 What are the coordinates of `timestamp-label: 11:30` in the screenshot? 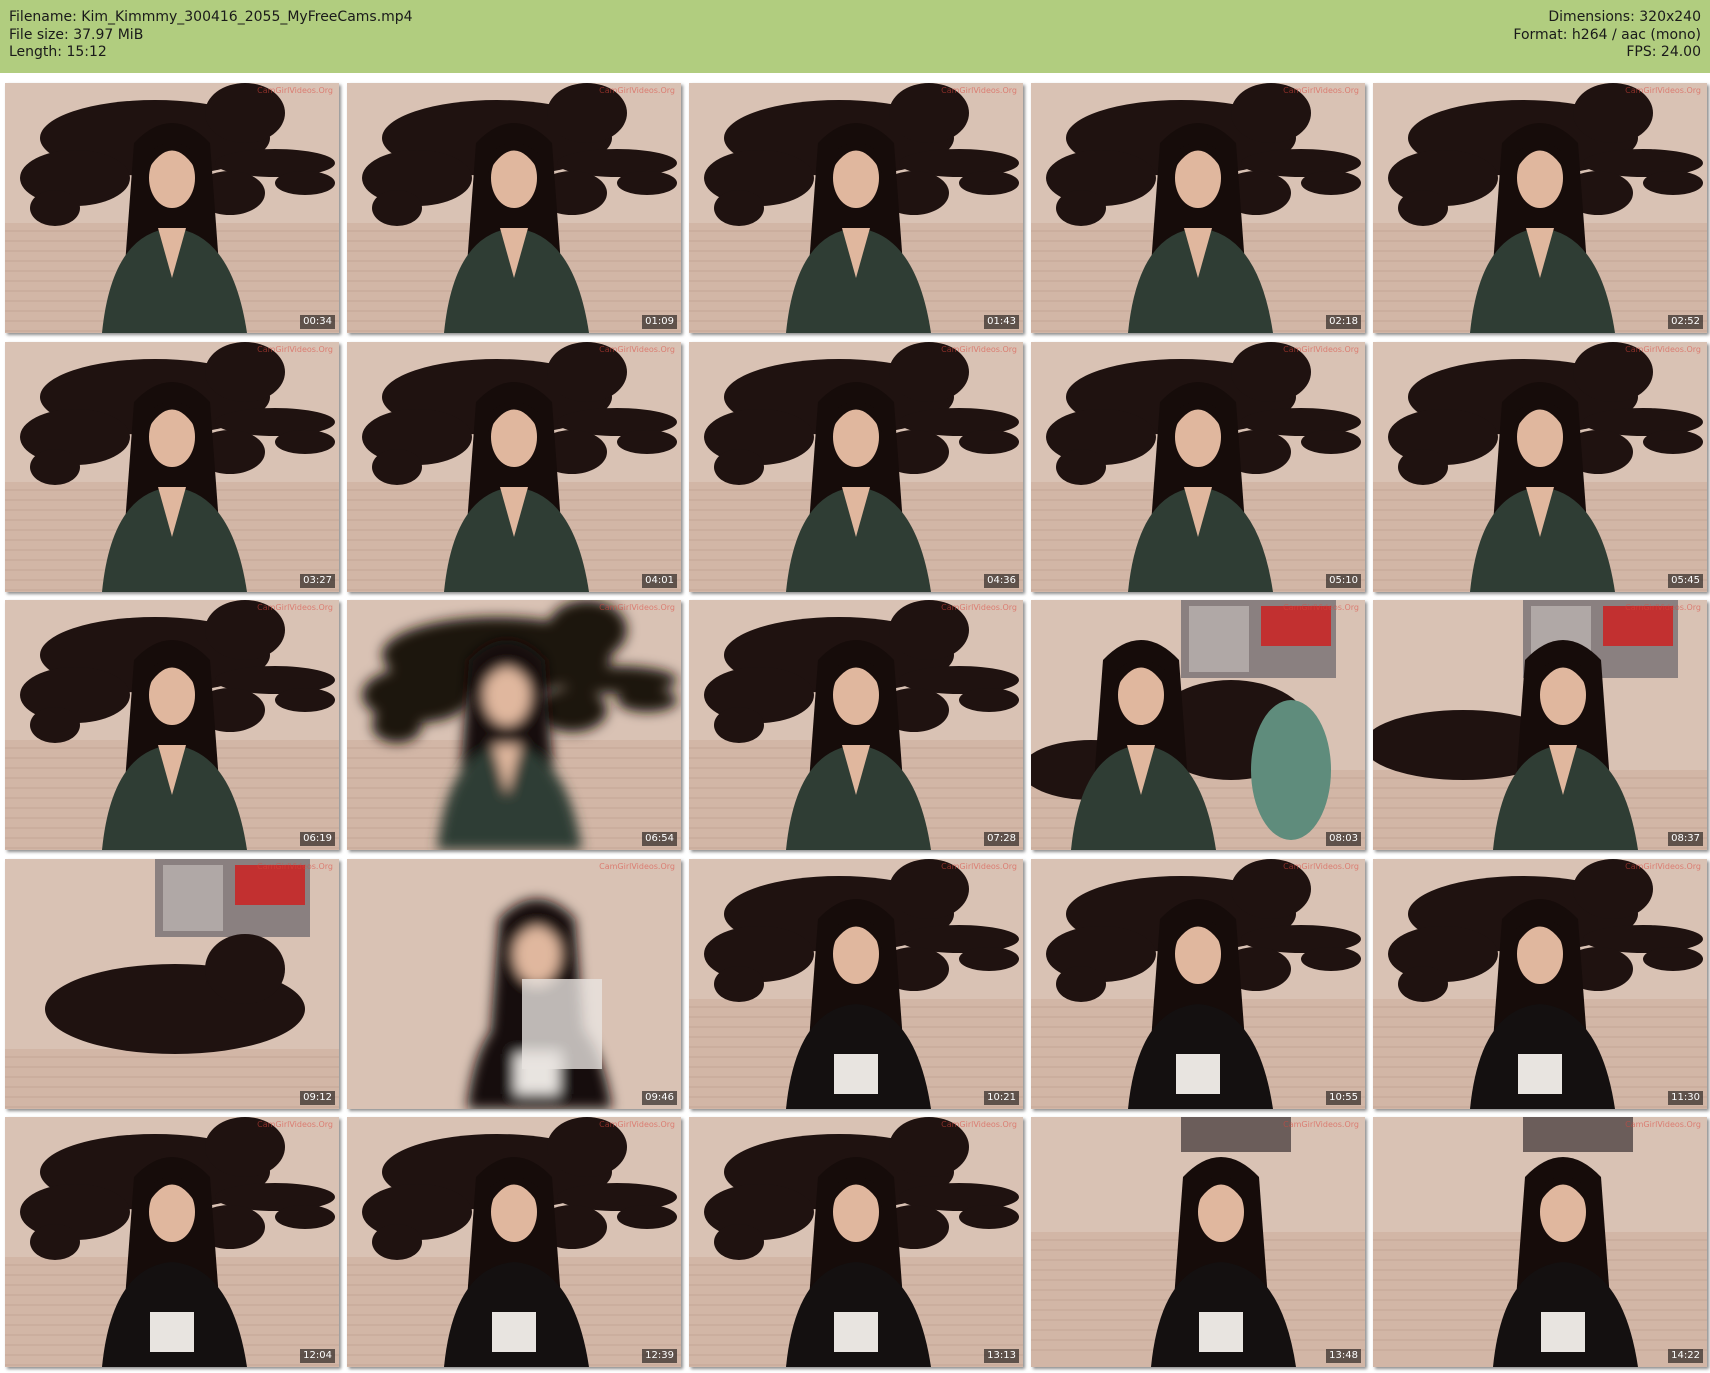 It's located at (1685, 1098).